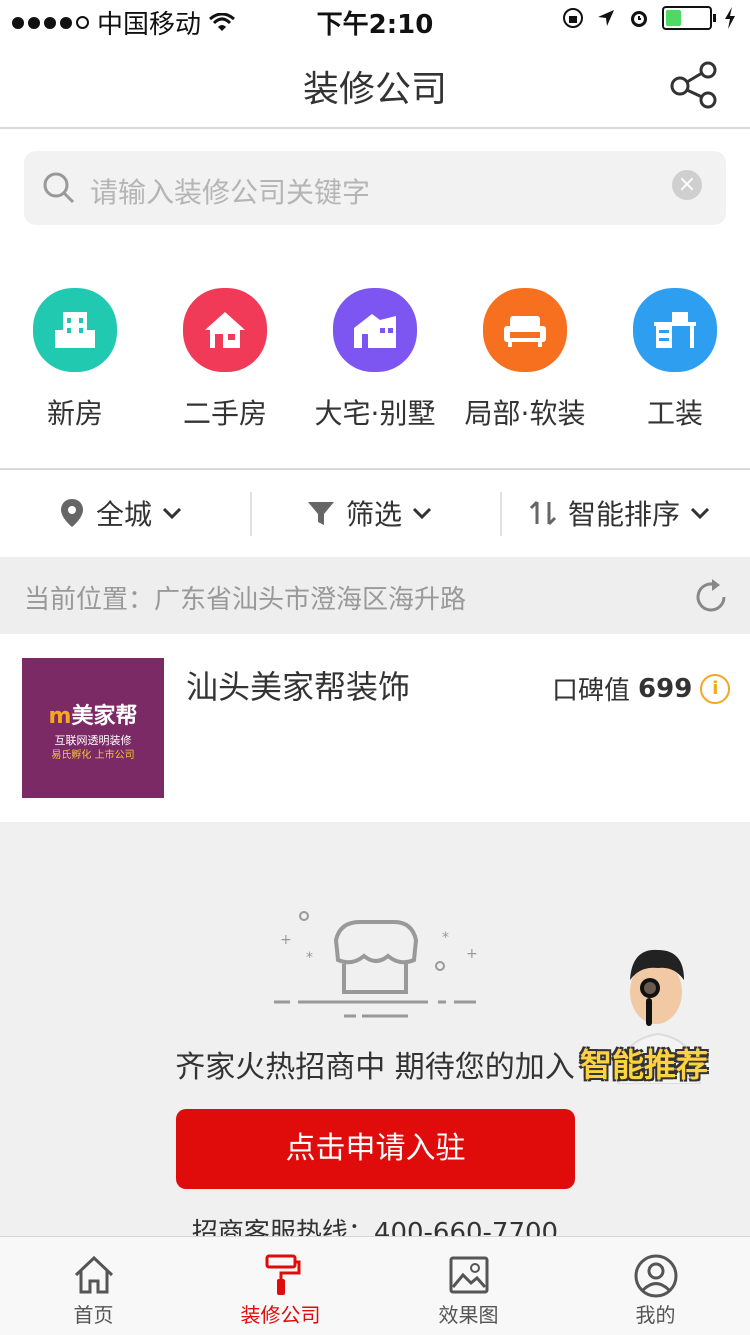 The width and height of the screenshot is (750, 1335). I want to click on tab-gallery: 效果图, so click(468, 1286).